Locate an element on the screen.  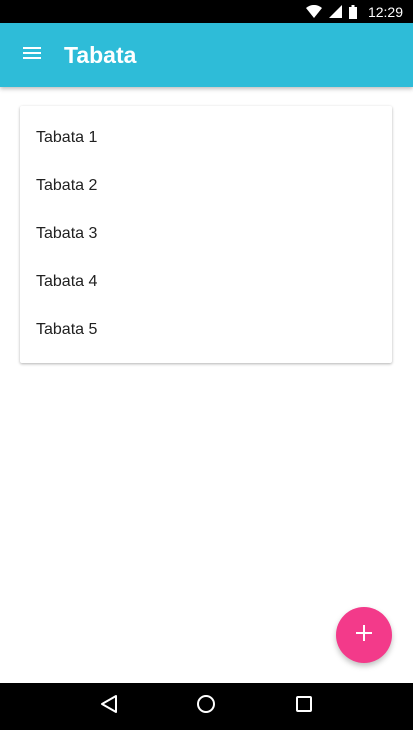
home-button is located at coordinates (206, 706).